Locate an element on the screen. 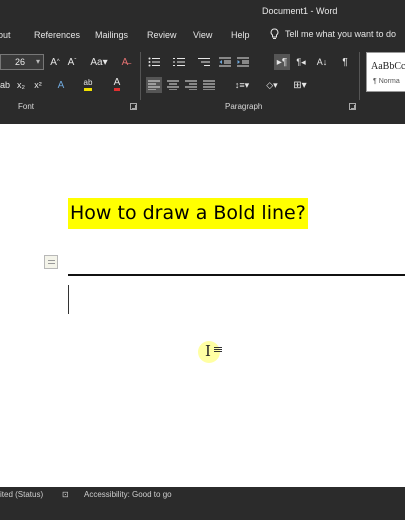  shrink-font-icon: Aˇ is located at coordinates (72, 62).